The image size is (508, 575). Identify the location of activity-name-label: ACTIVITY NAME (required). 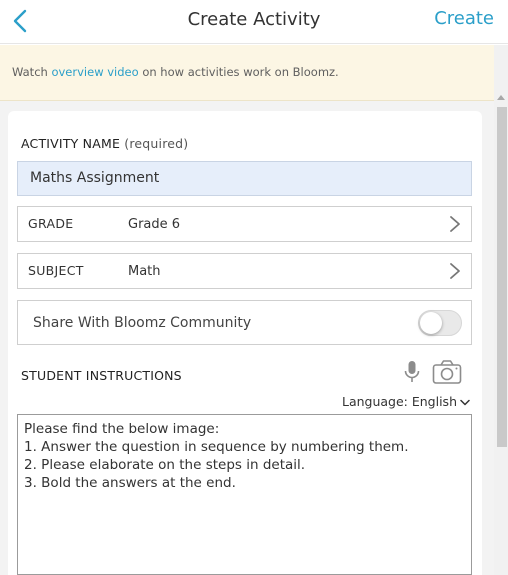
(104, 143).